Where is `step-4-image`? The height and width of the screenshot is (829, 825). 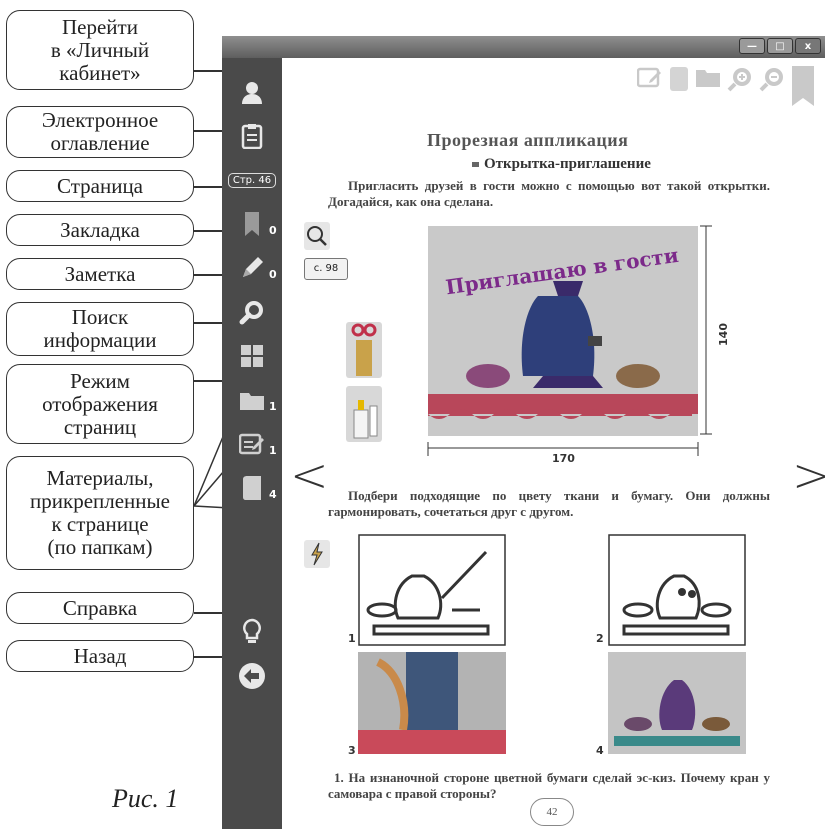
step-4-image is located at coordinates (677, 703).